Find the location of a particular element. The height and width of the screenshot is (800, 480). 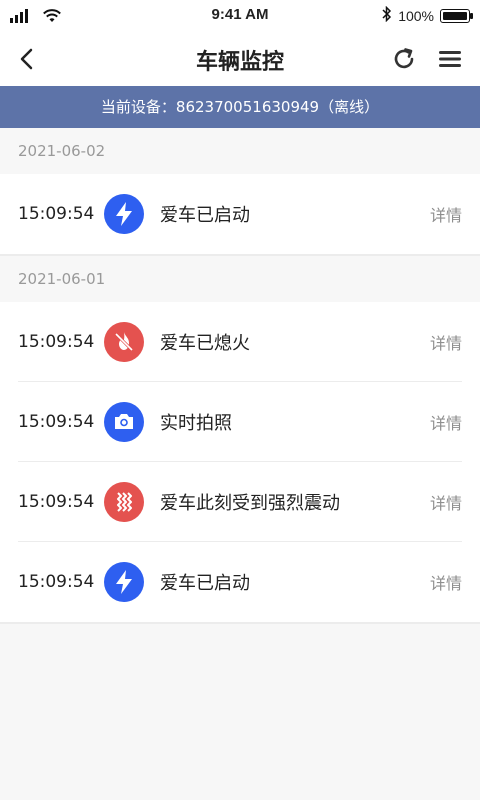

bluetooth-icon is located at coordinates (387, 15).